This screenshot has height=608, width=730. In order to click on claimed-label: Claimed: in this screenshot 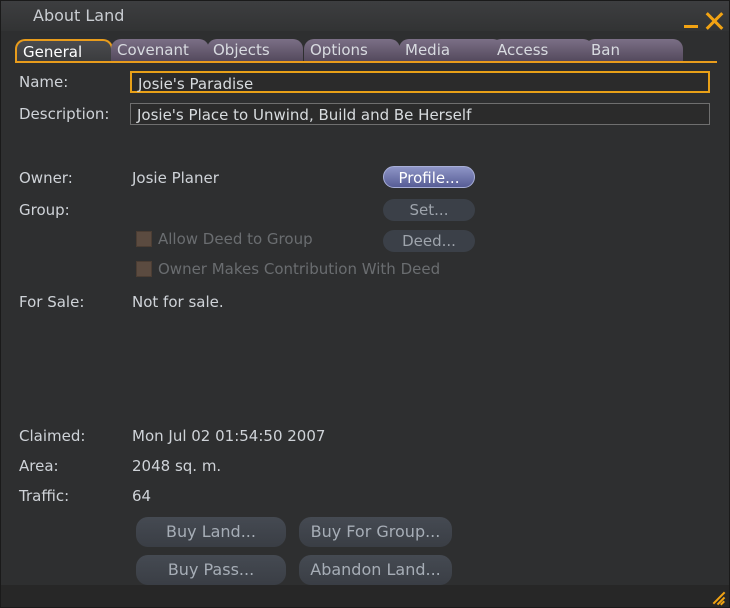, I will do `click(52, 436)`.